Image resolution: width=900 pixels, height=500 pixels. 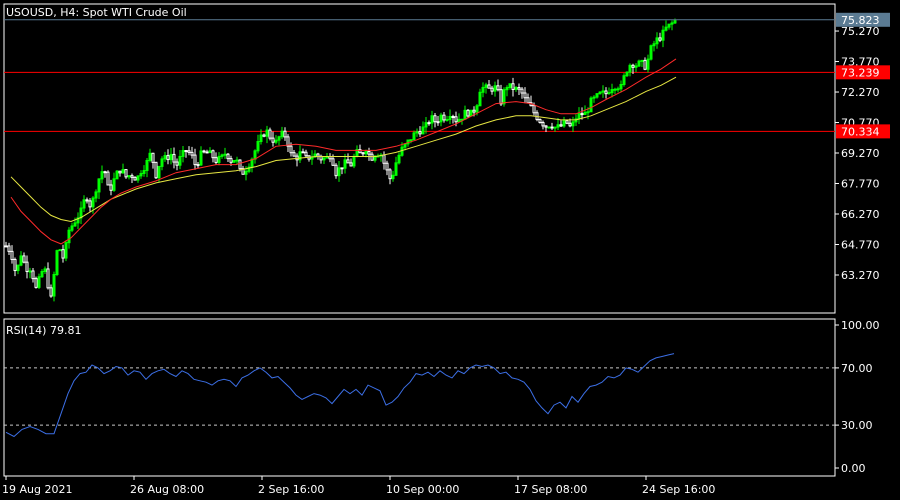 I want to click on time-tick-label: 26 Aug 08:00, so click(x=167, y=489).